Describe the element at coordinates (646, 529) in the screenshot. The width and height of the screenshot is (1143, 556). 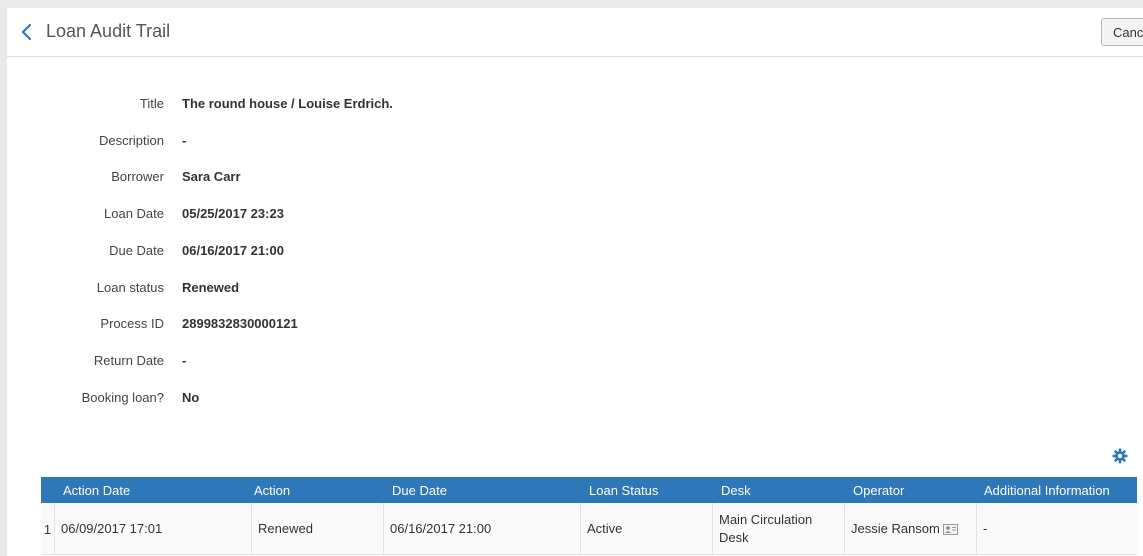
I see `cell-loan-status: Active` at that location.